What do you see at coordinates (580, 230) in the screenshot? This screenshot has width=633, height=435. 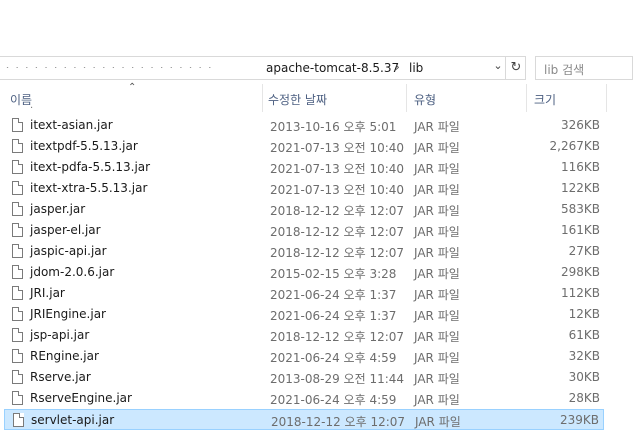 I see `file-size: 161KB` at bounding box center [580, 230].